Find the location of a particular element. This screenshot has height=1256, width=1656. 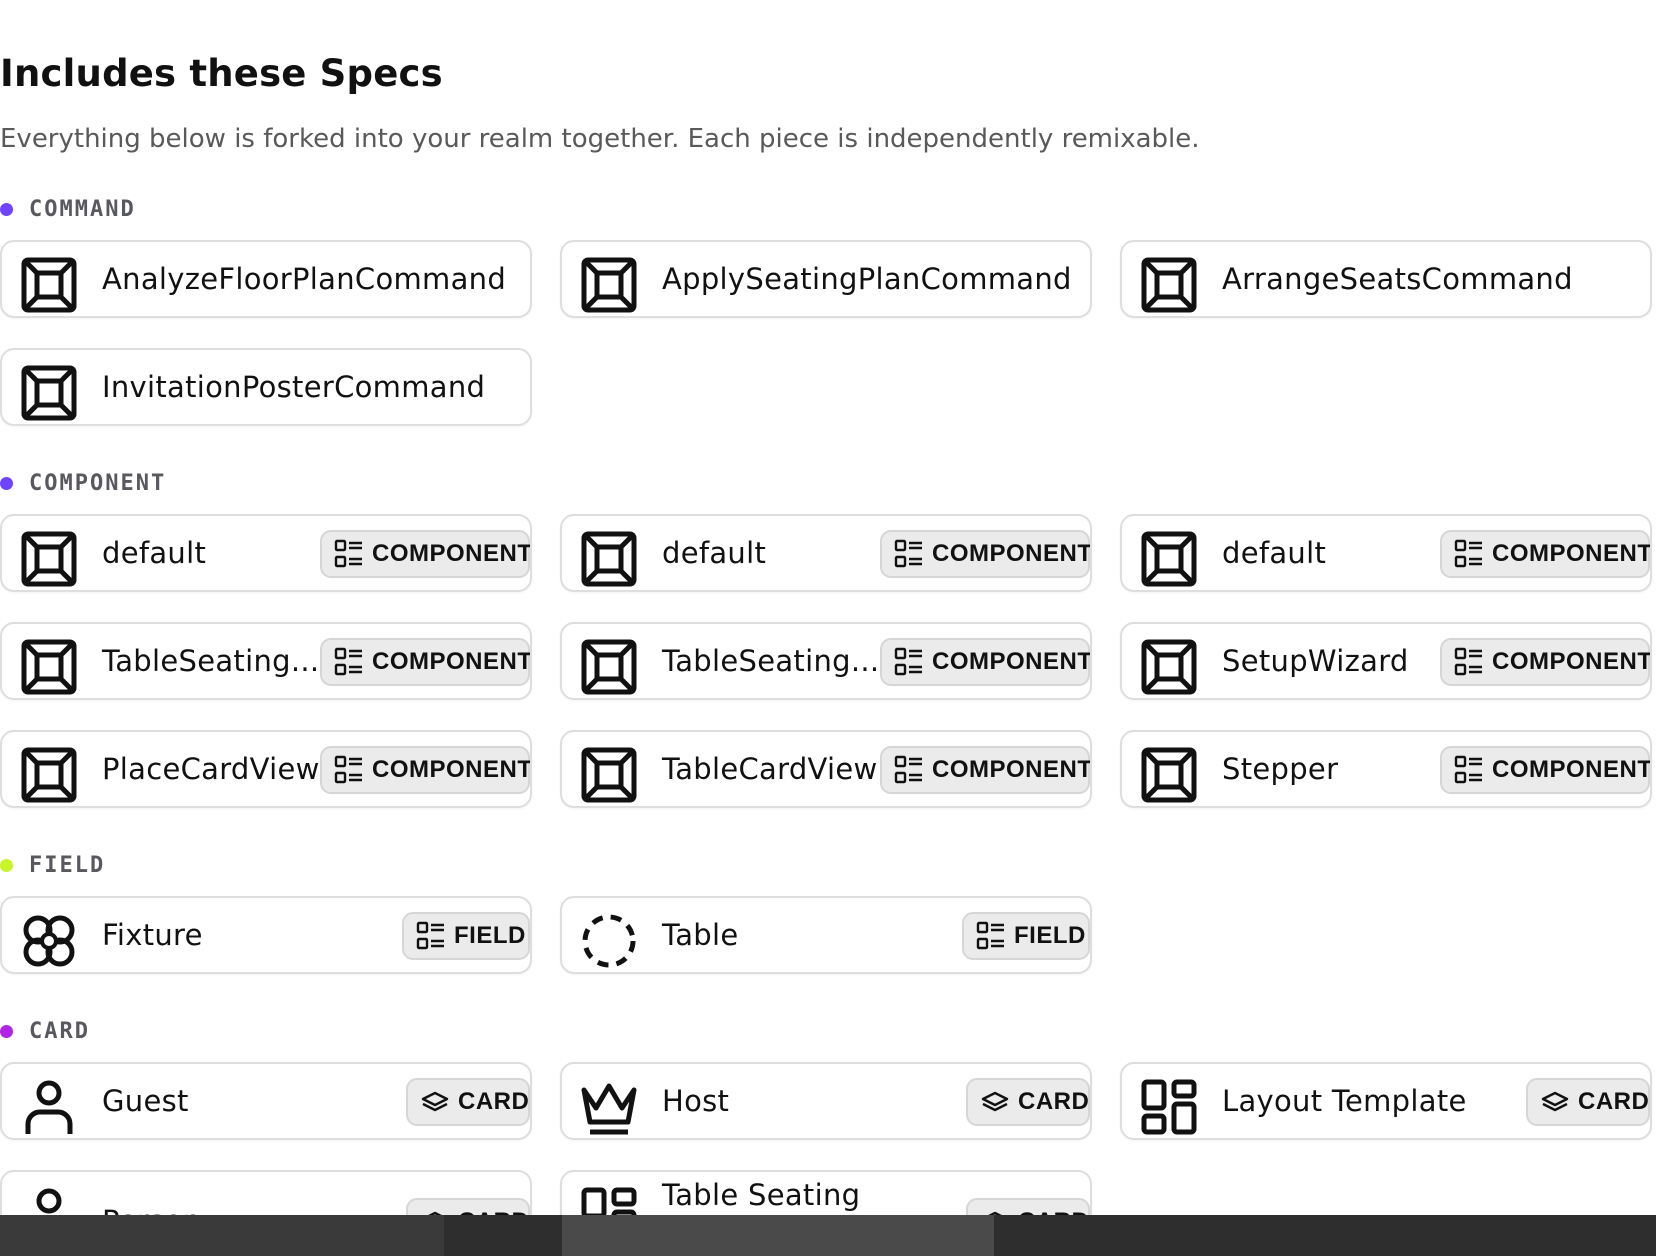

spec-name: Fixture is located at coordinates (152, 935).